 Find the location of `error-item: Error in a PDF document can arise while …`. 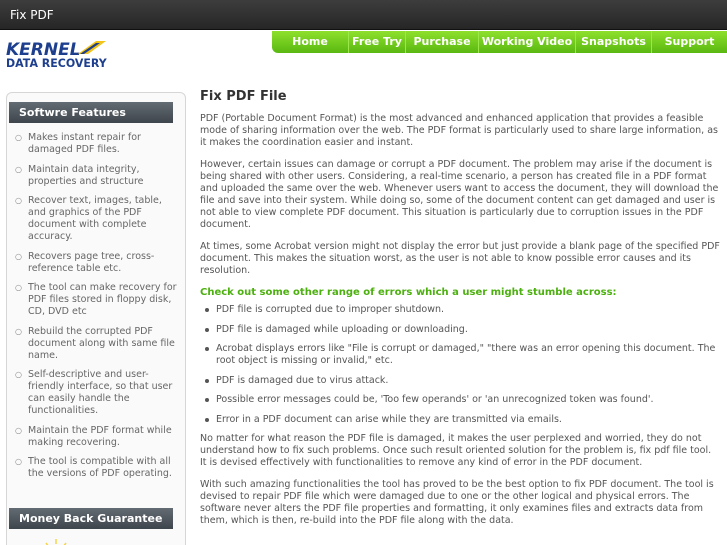

error-item: Error in a PDF document can arise while … is located at coordinates (460, 420).